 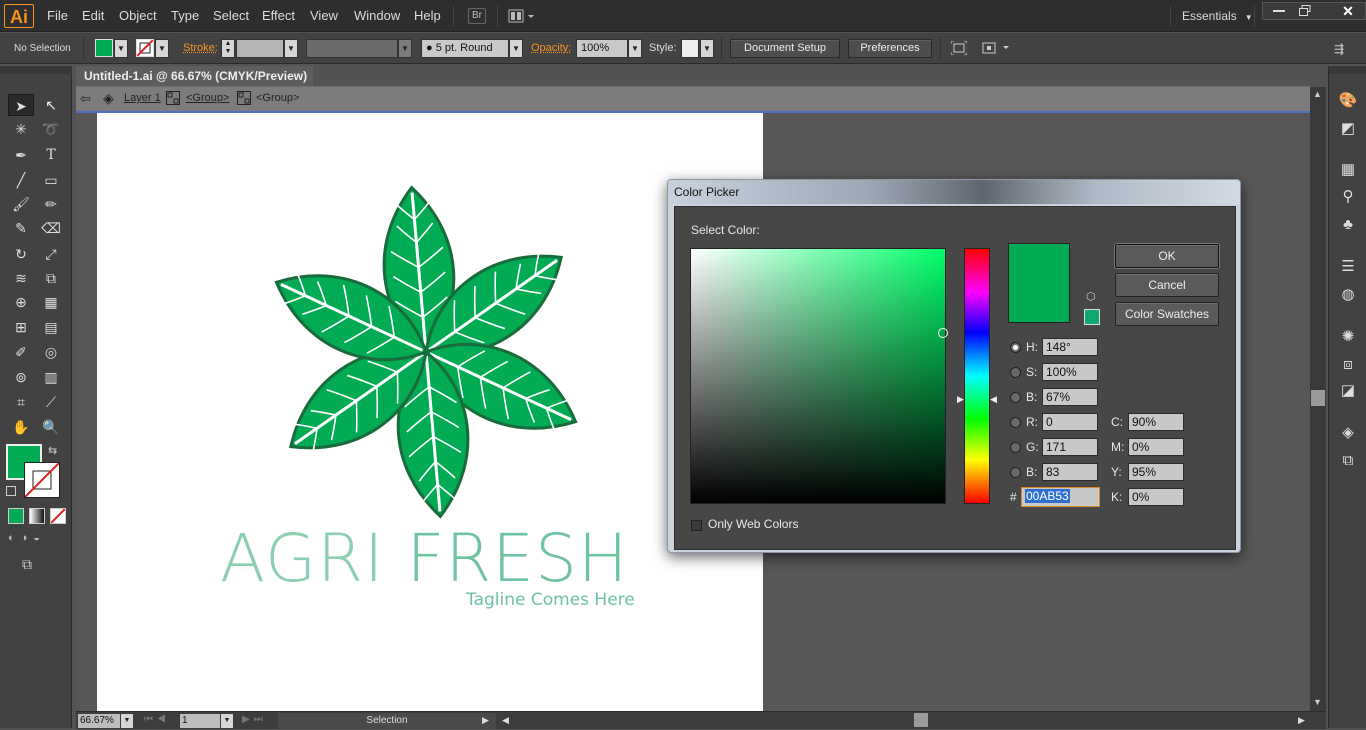 What do you see at coordinates (1015, 397) in the screenshot?
I see `radio-brightness` at bounding box center [1015, 397].